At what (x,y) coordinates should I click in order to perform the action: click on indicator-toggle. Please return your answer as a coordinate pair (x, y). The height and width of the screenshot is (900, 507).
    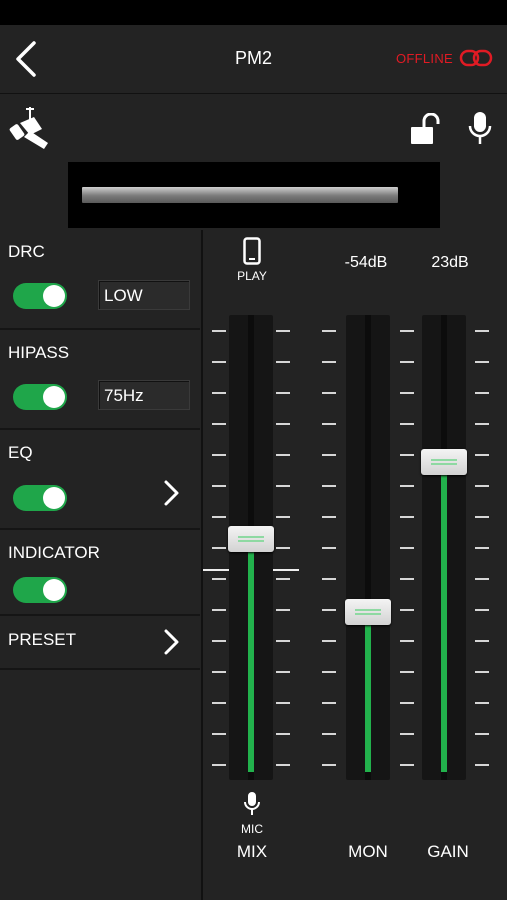
    Looking at the image, I should click on (40, 590).